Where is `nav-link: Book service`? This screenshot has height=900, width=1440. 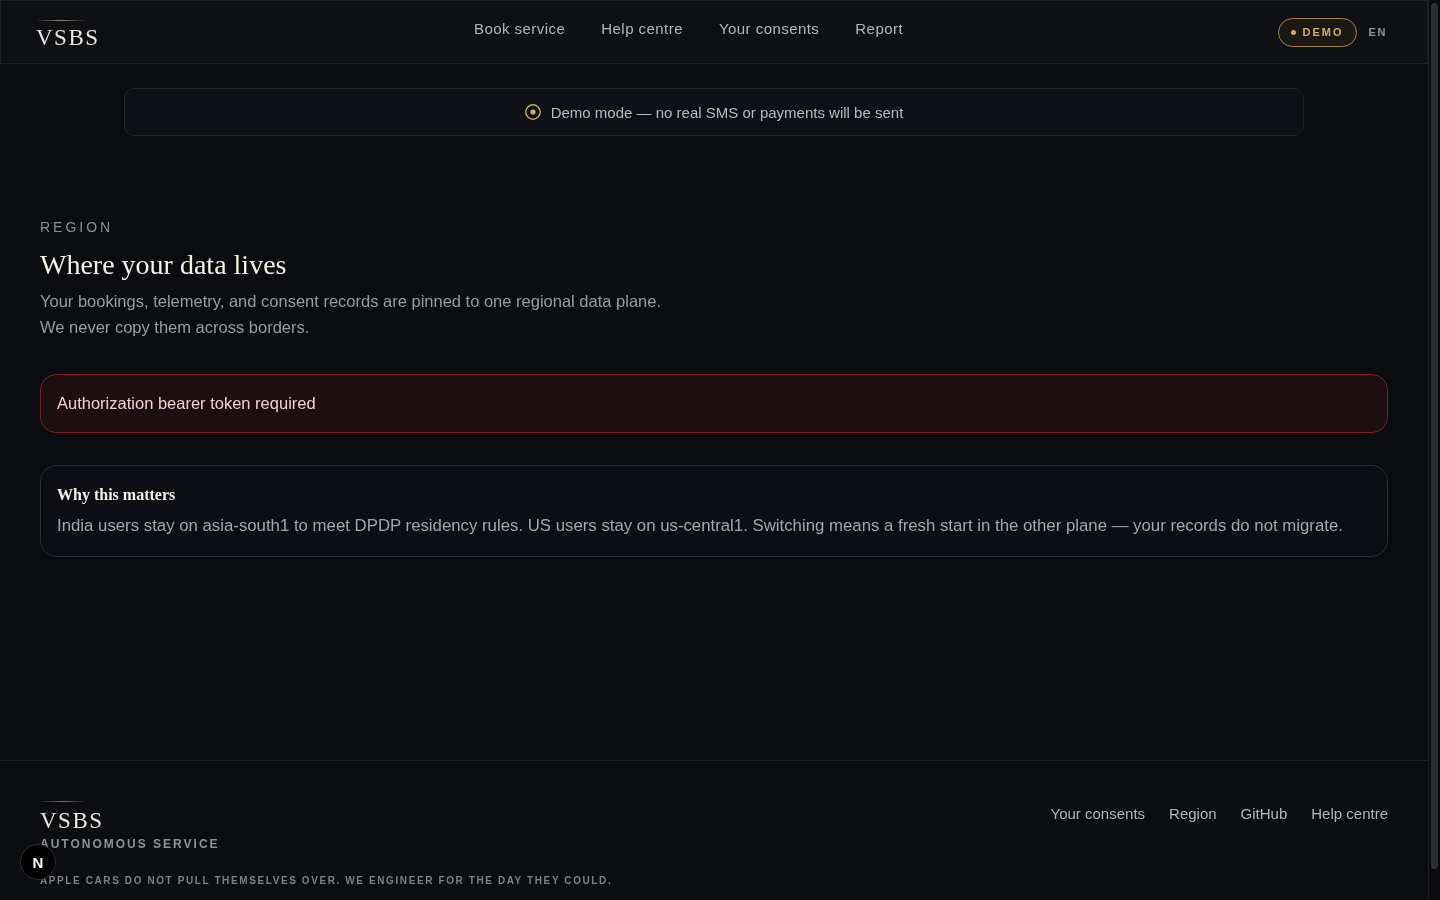 nav-link: Book service is located at coordinates (520, 28).